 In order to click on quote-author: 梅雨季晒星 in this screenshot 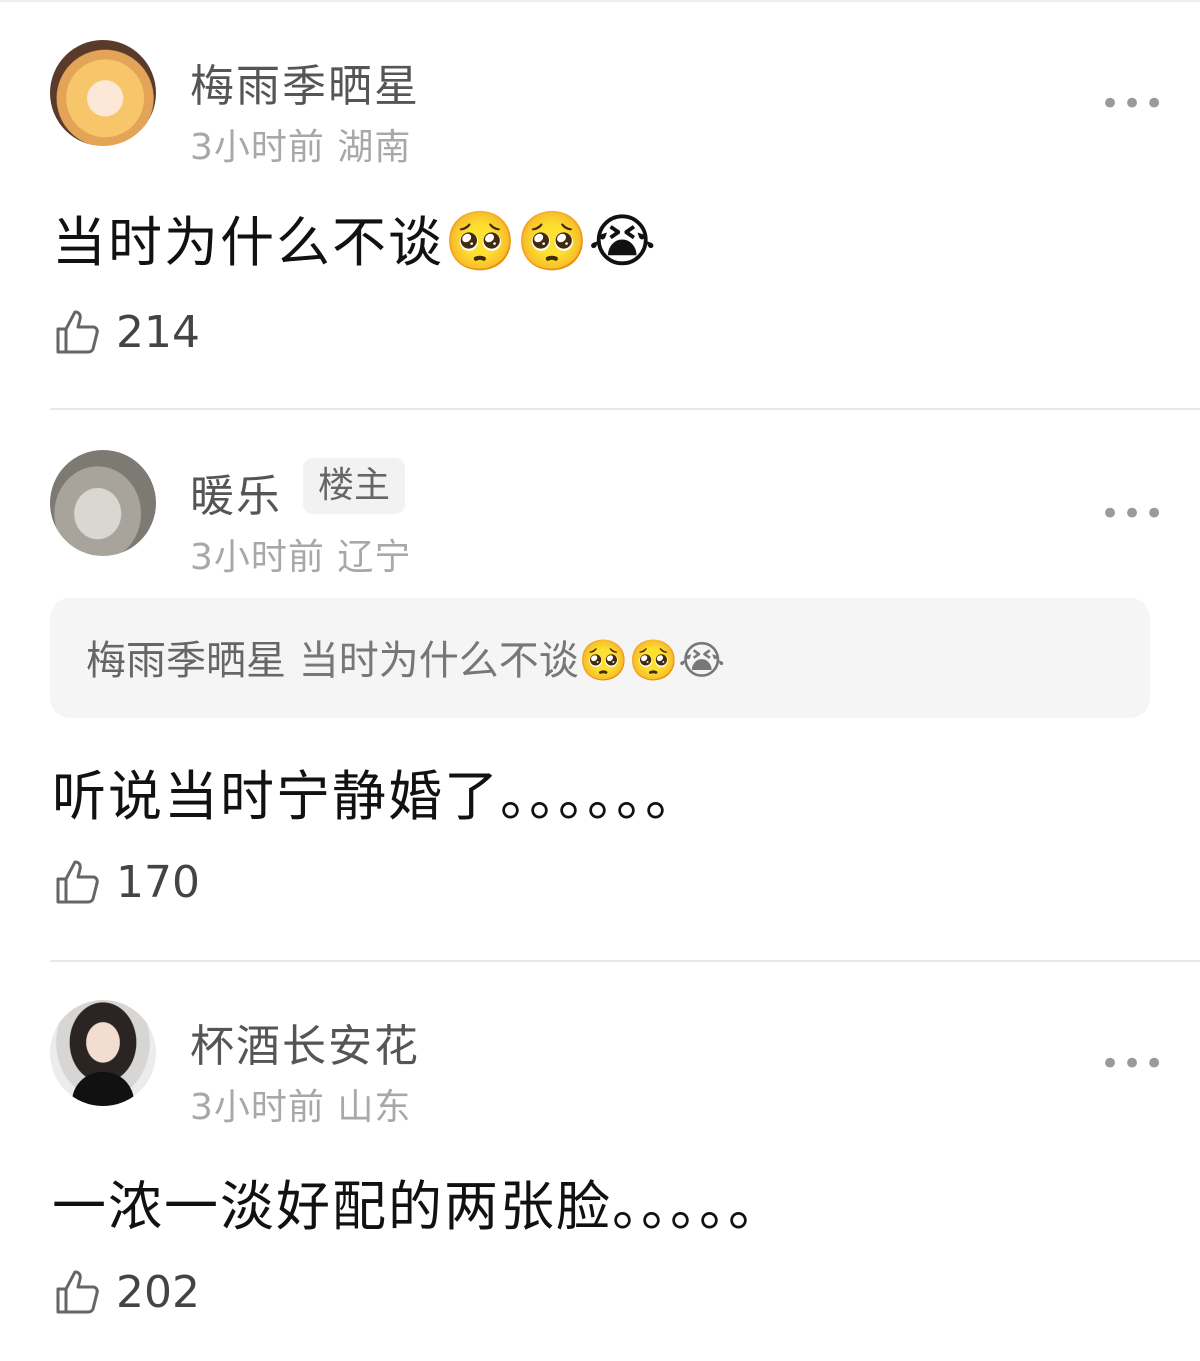, I will do `click(186, 661)`.